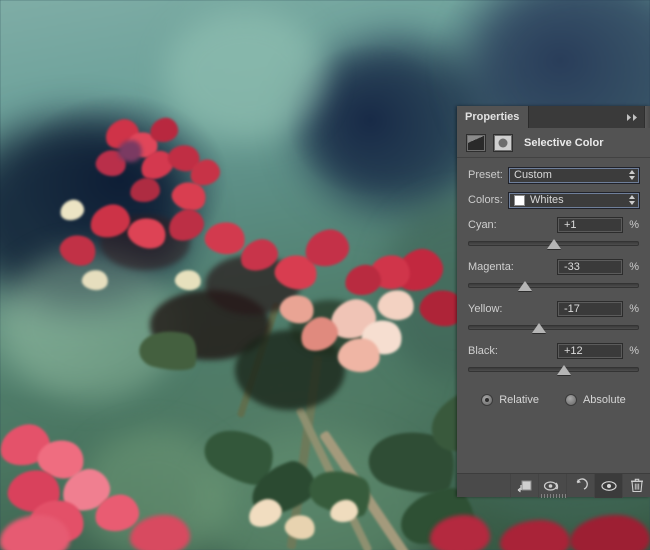 The image size is (650, 550). I want to click on slider-value-input: +1, so click(590, 224).